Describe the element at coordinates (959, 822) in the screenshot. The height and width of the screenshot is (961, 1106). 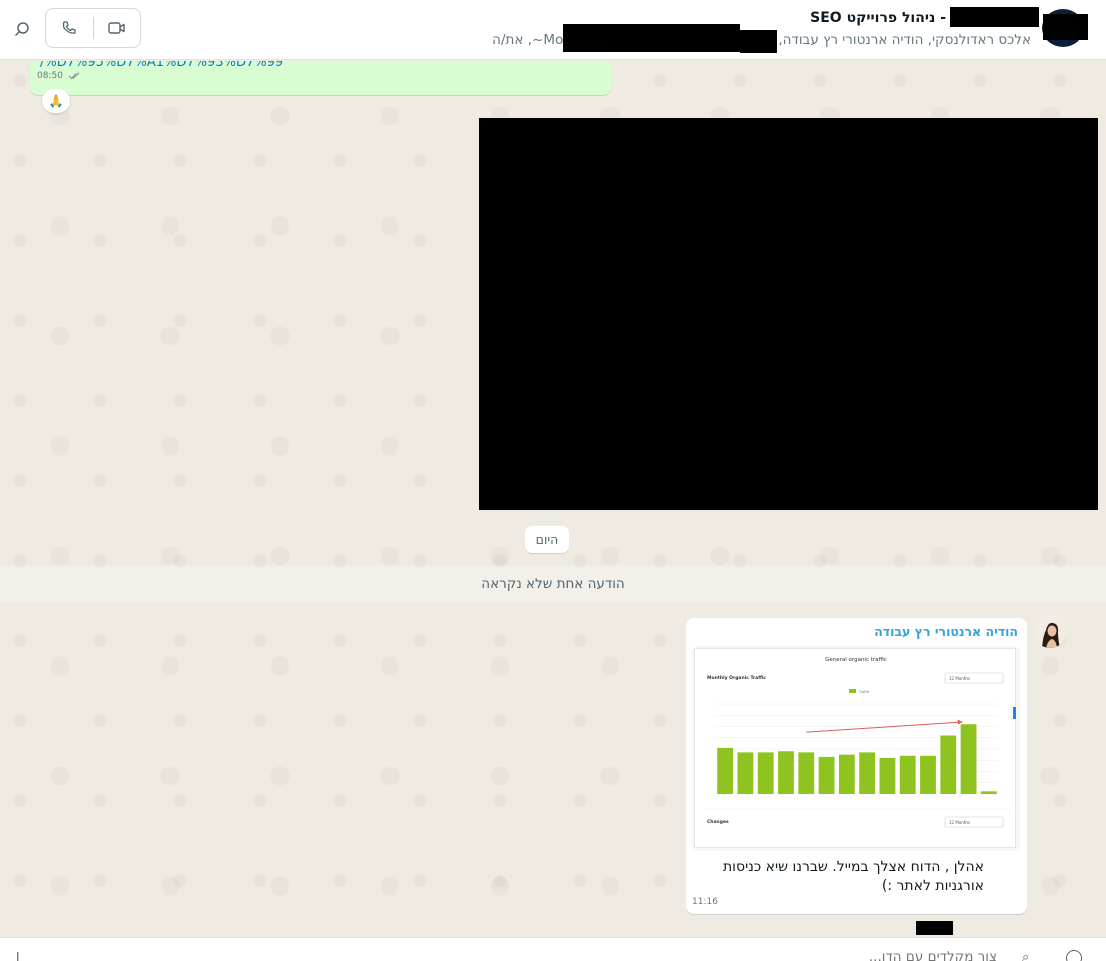
I see `period-select-2-label: 12 Months` at that location.